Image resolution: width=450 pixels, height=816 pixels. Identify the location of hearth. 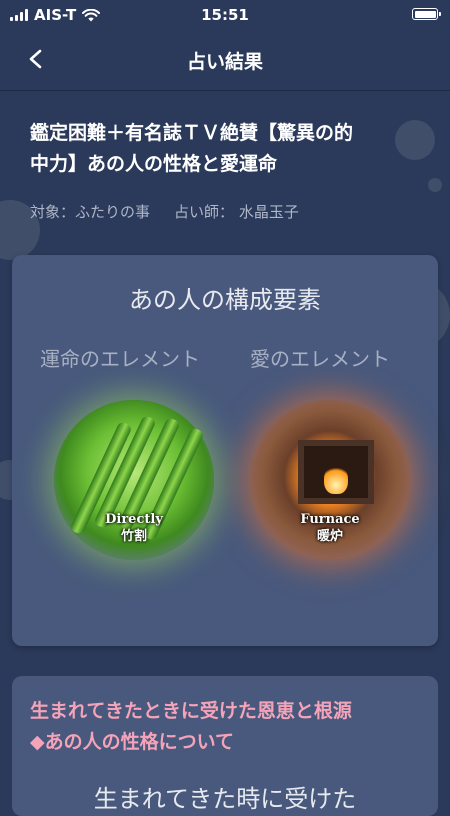
(336, 472).